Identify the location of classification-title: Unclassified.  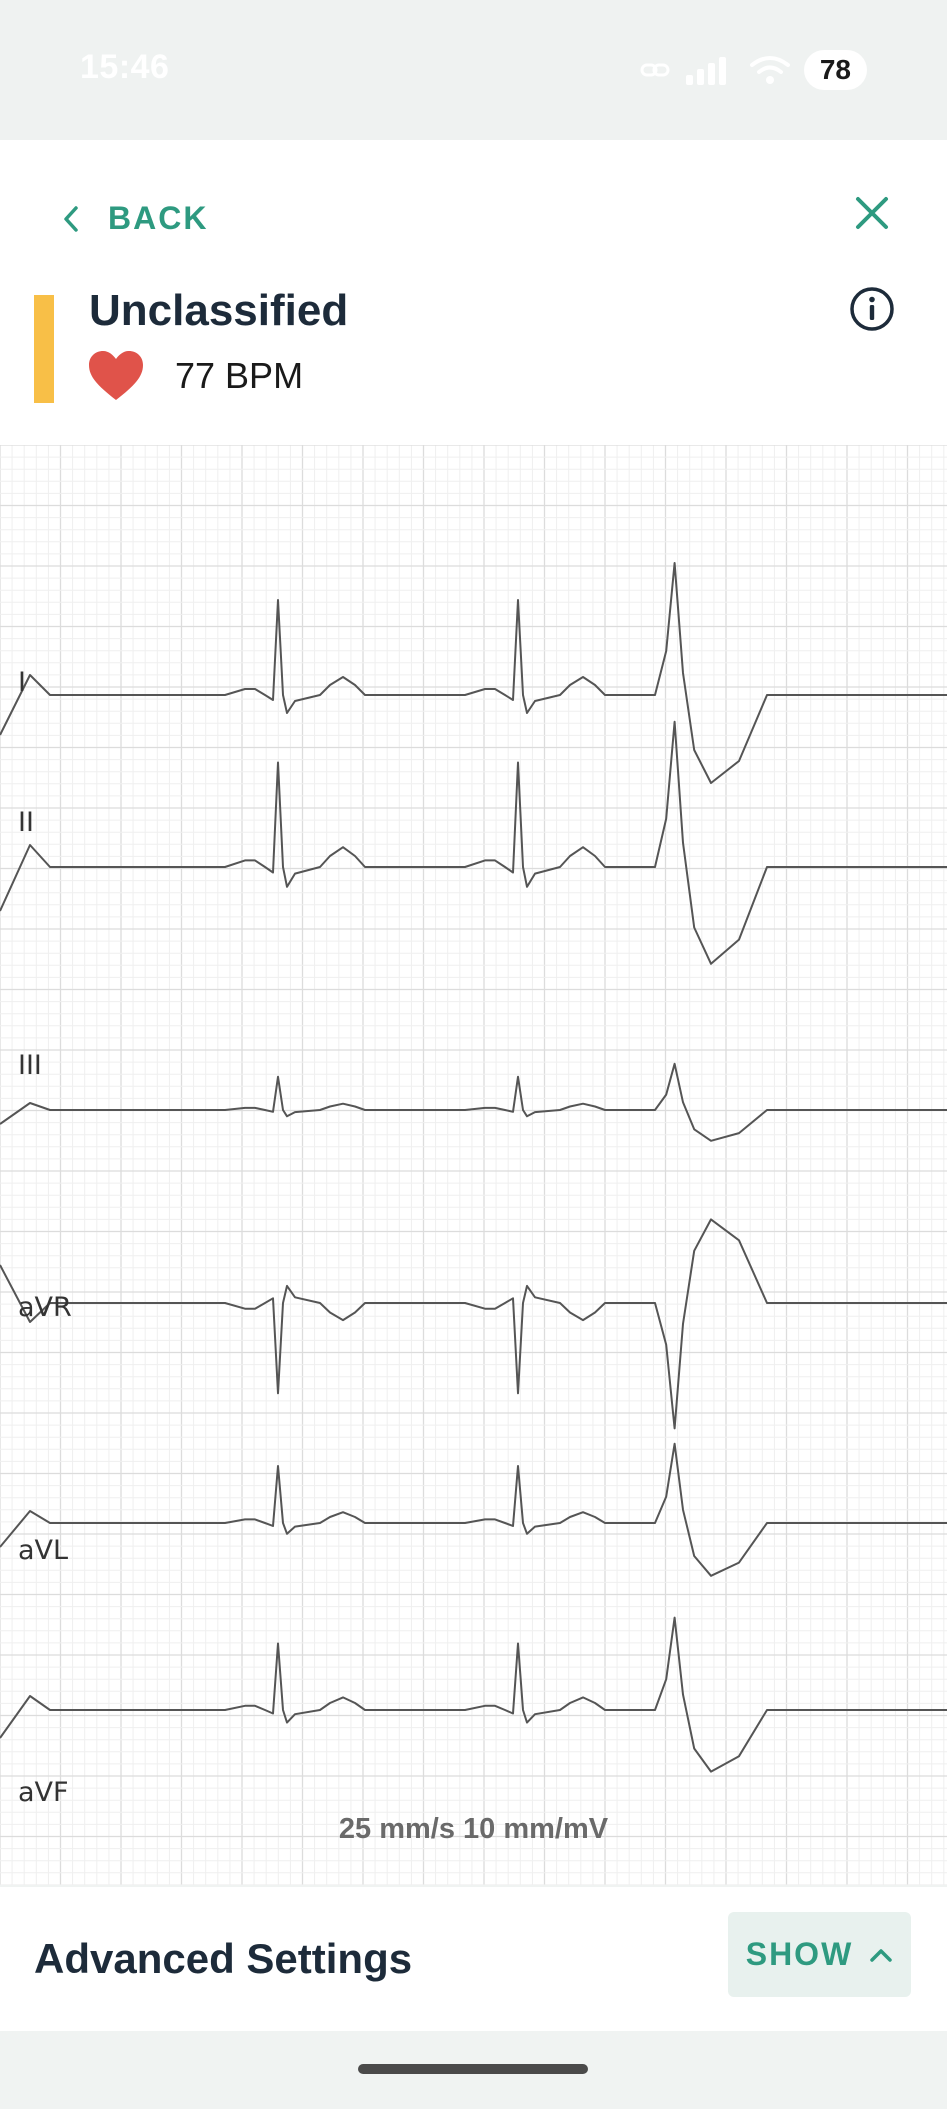
(219, 310).